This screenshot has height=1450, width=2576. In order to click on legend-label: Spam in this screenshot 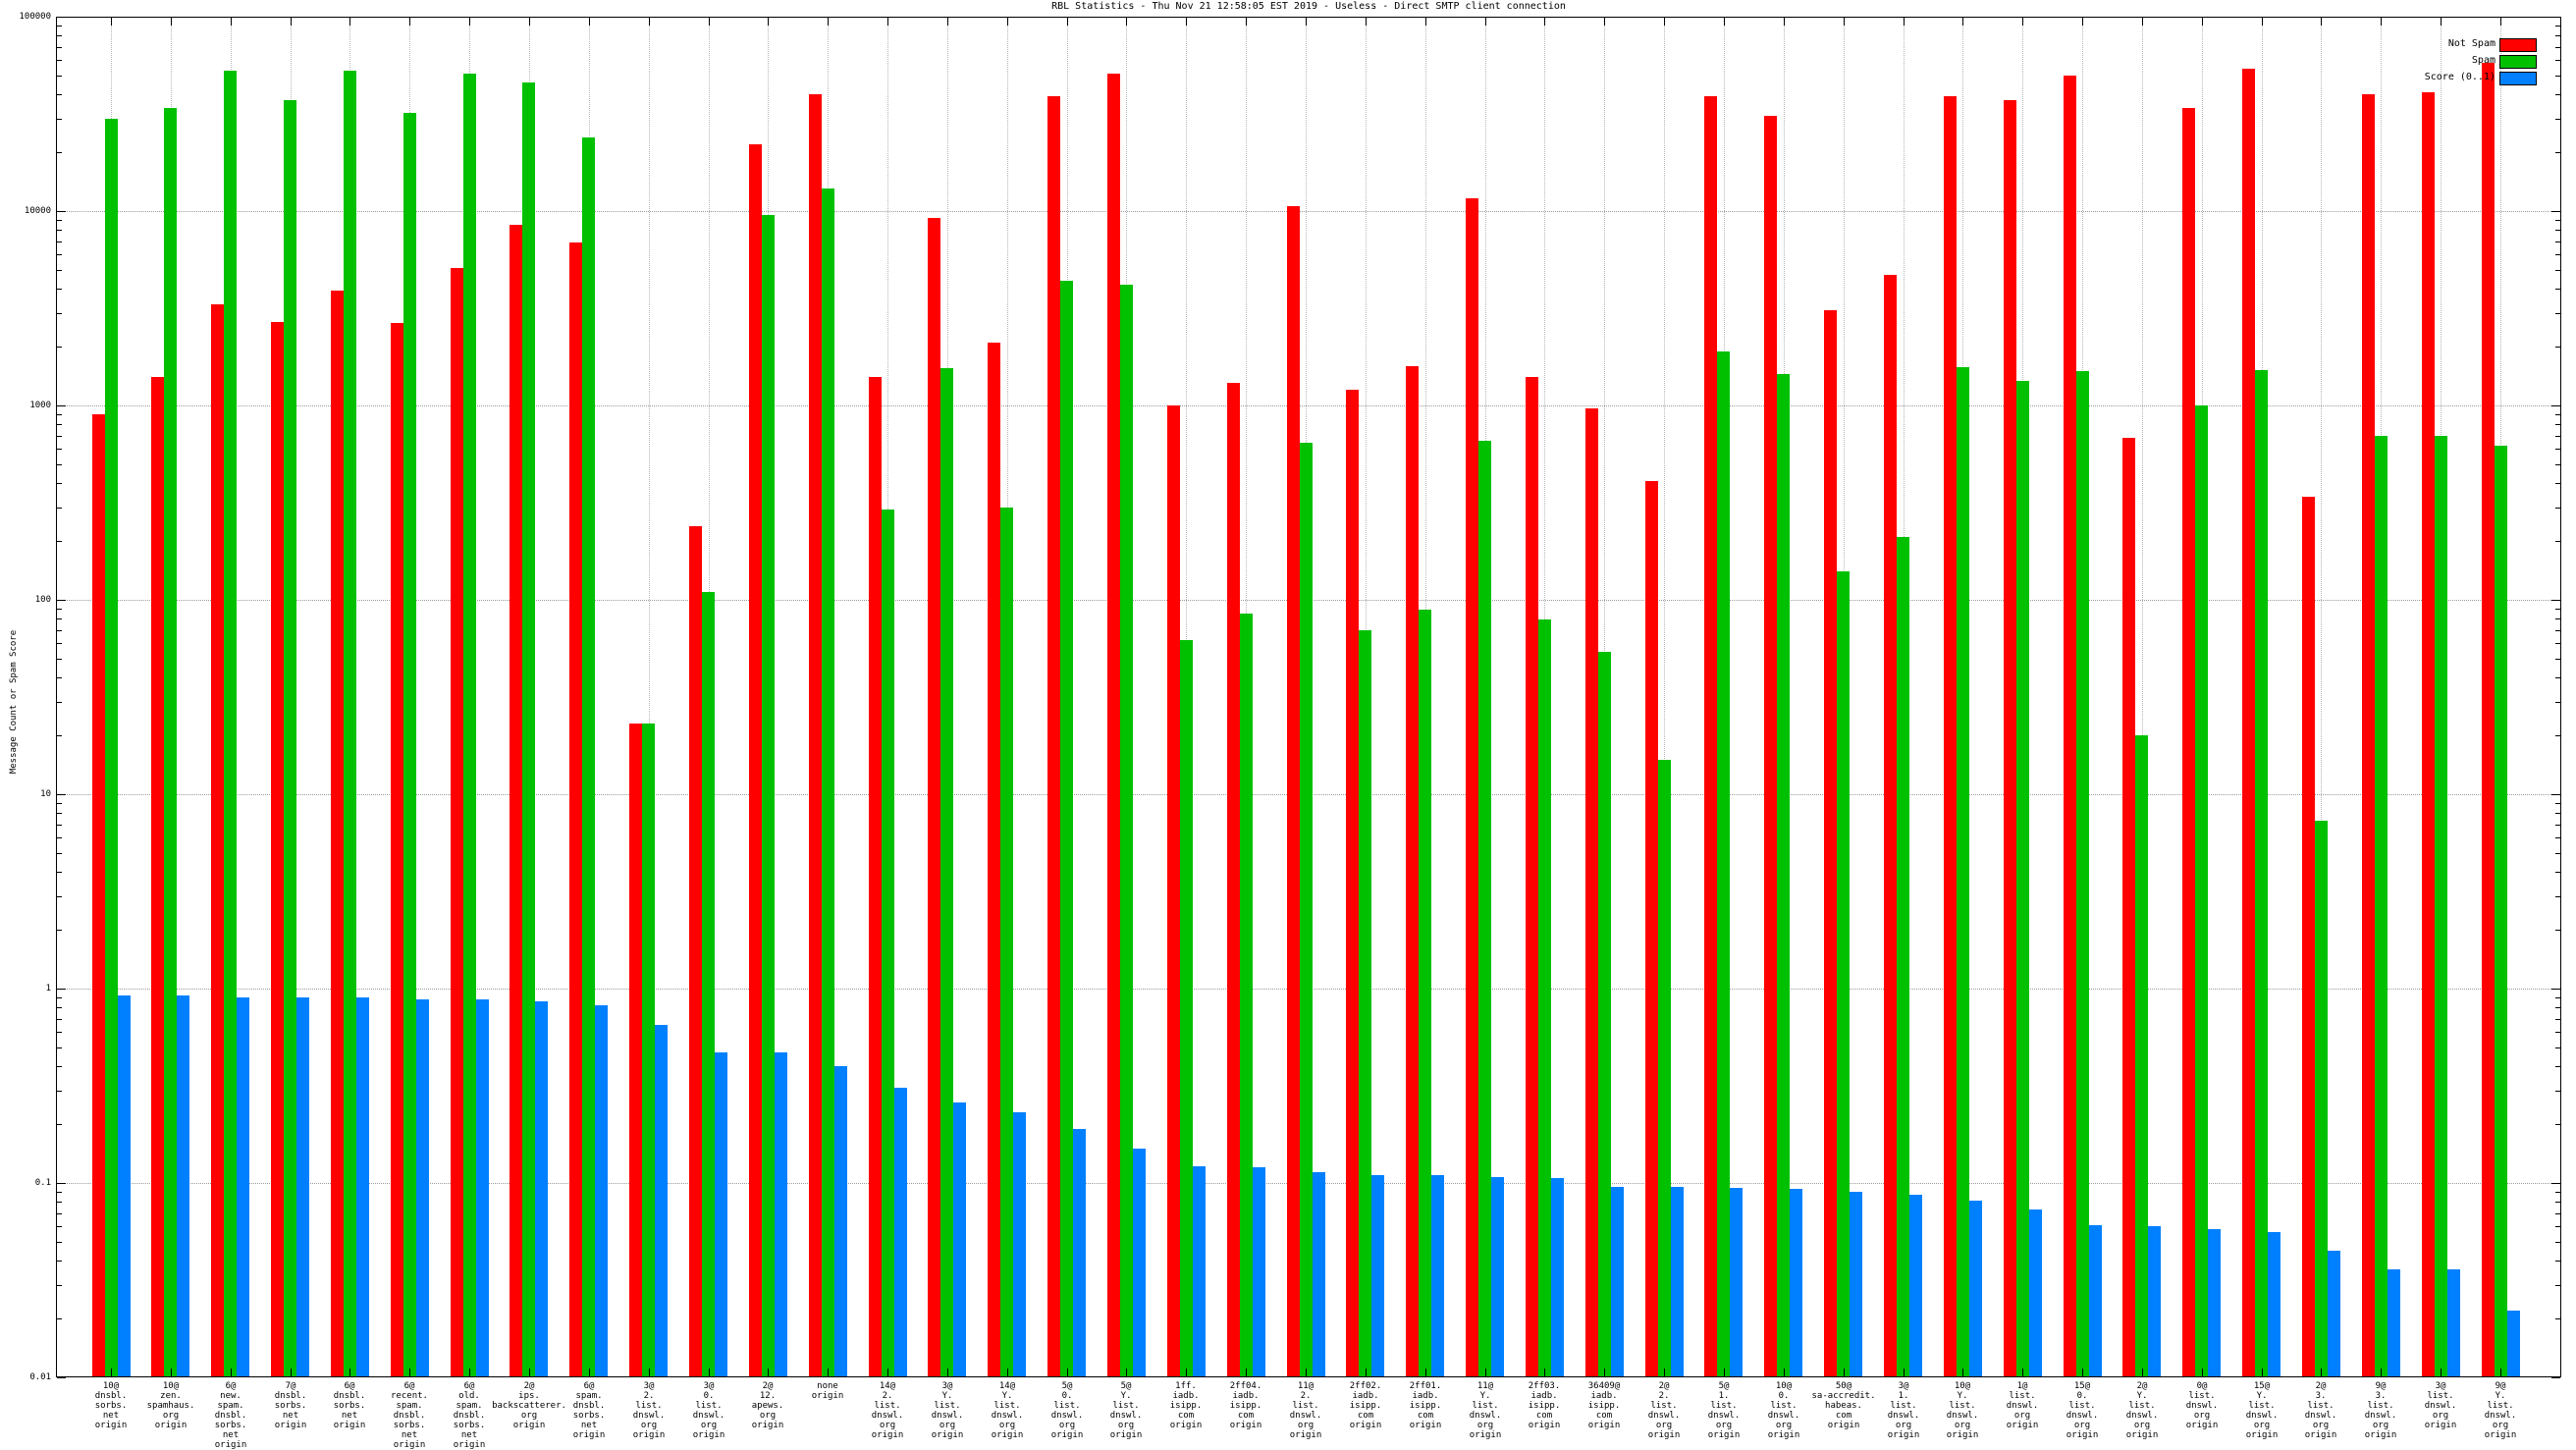, I will do `click(2483, 60)`.